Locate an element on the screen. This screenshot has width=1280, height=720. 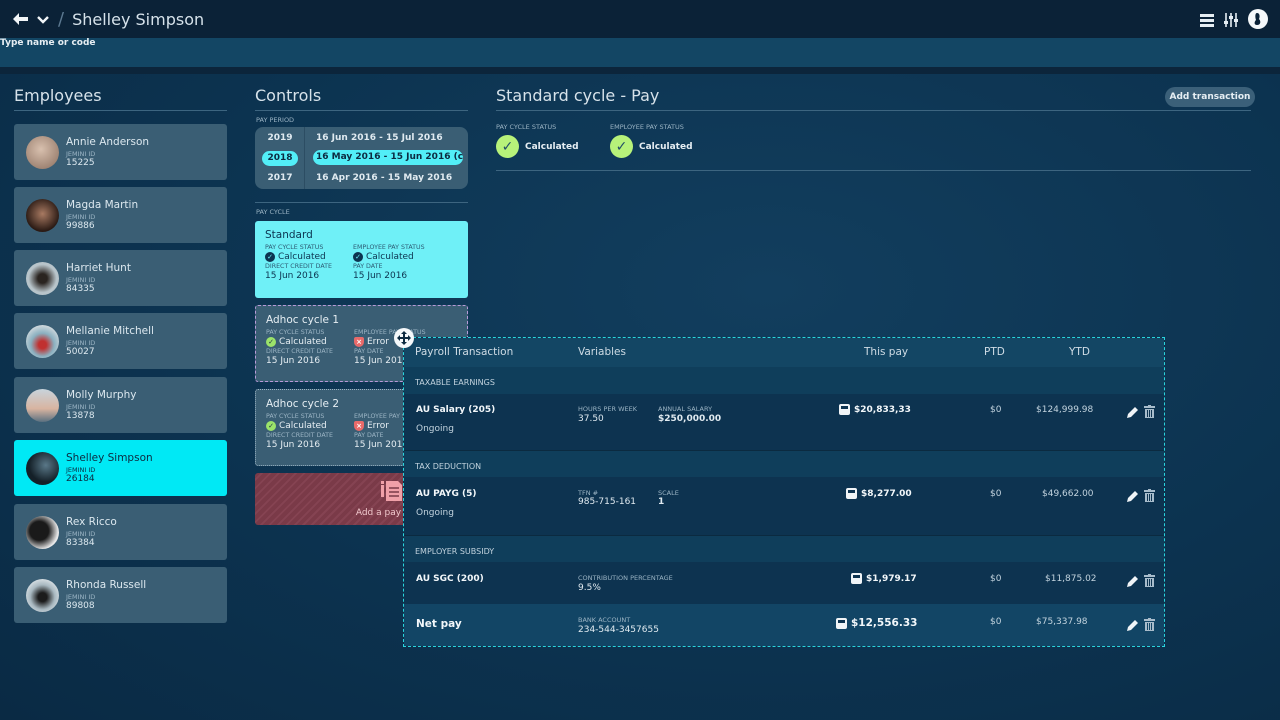
top-bar: / Shelley Simpson is located at coordinates (640, 19).